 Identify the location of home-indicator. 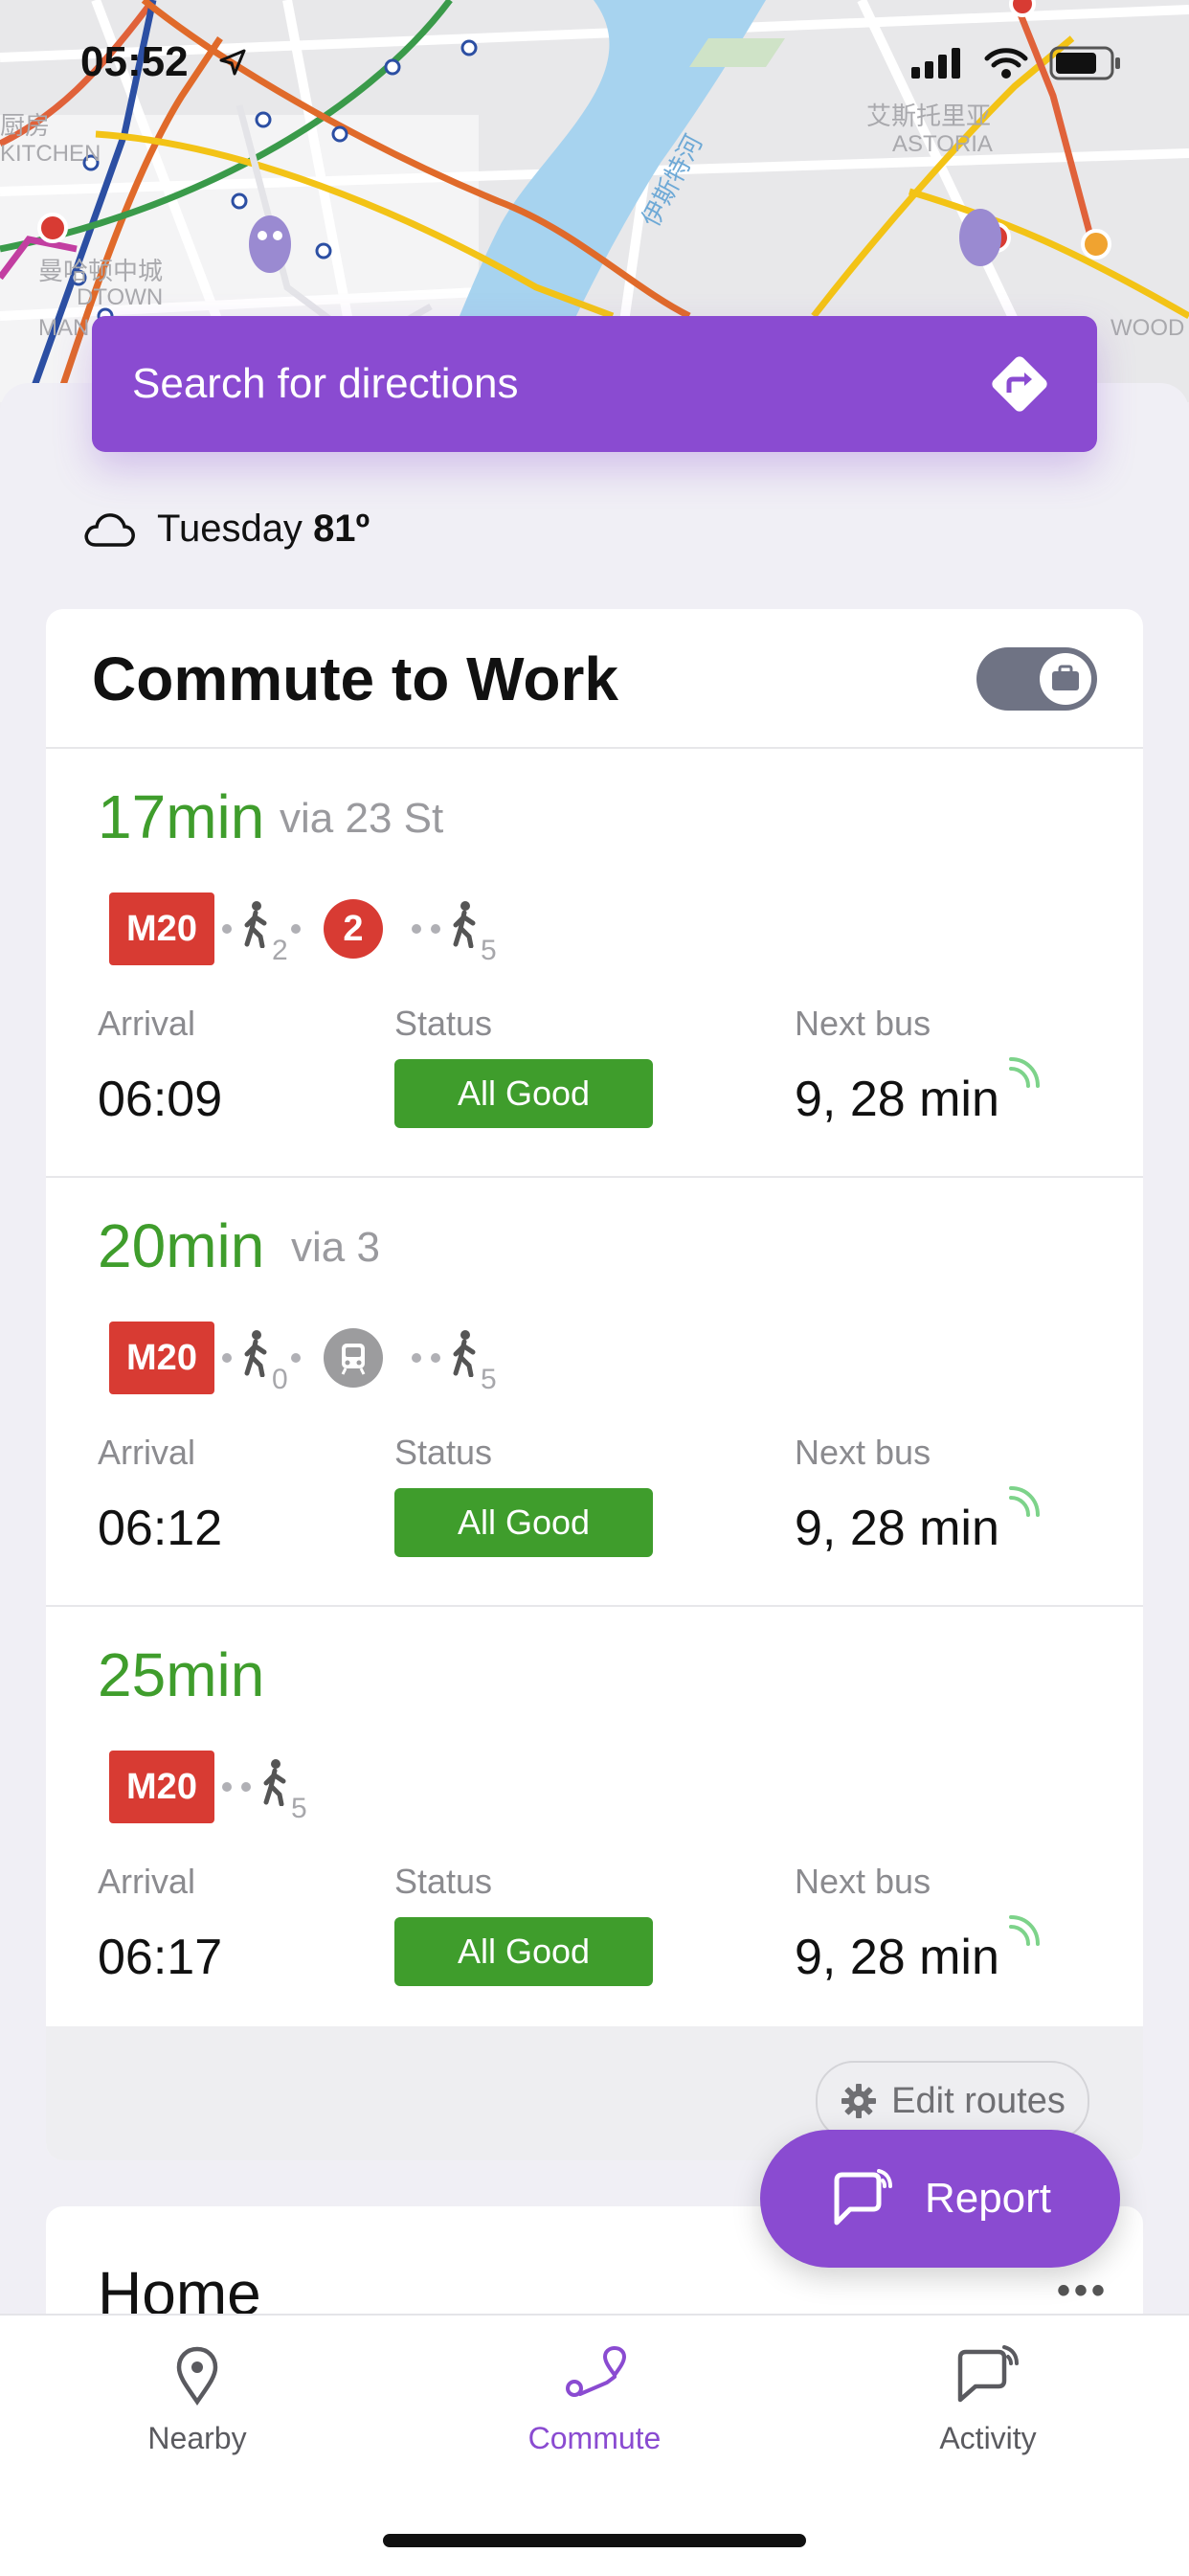
(594, 2540).